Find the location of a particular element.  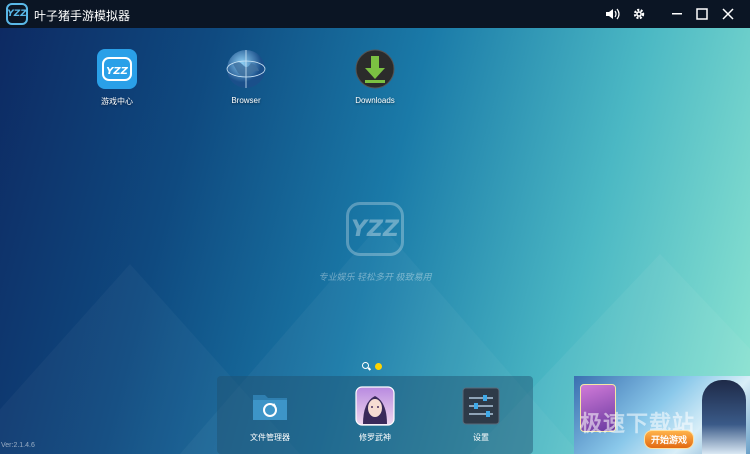

globe-browser-icon is located at coordinates (246, 69).